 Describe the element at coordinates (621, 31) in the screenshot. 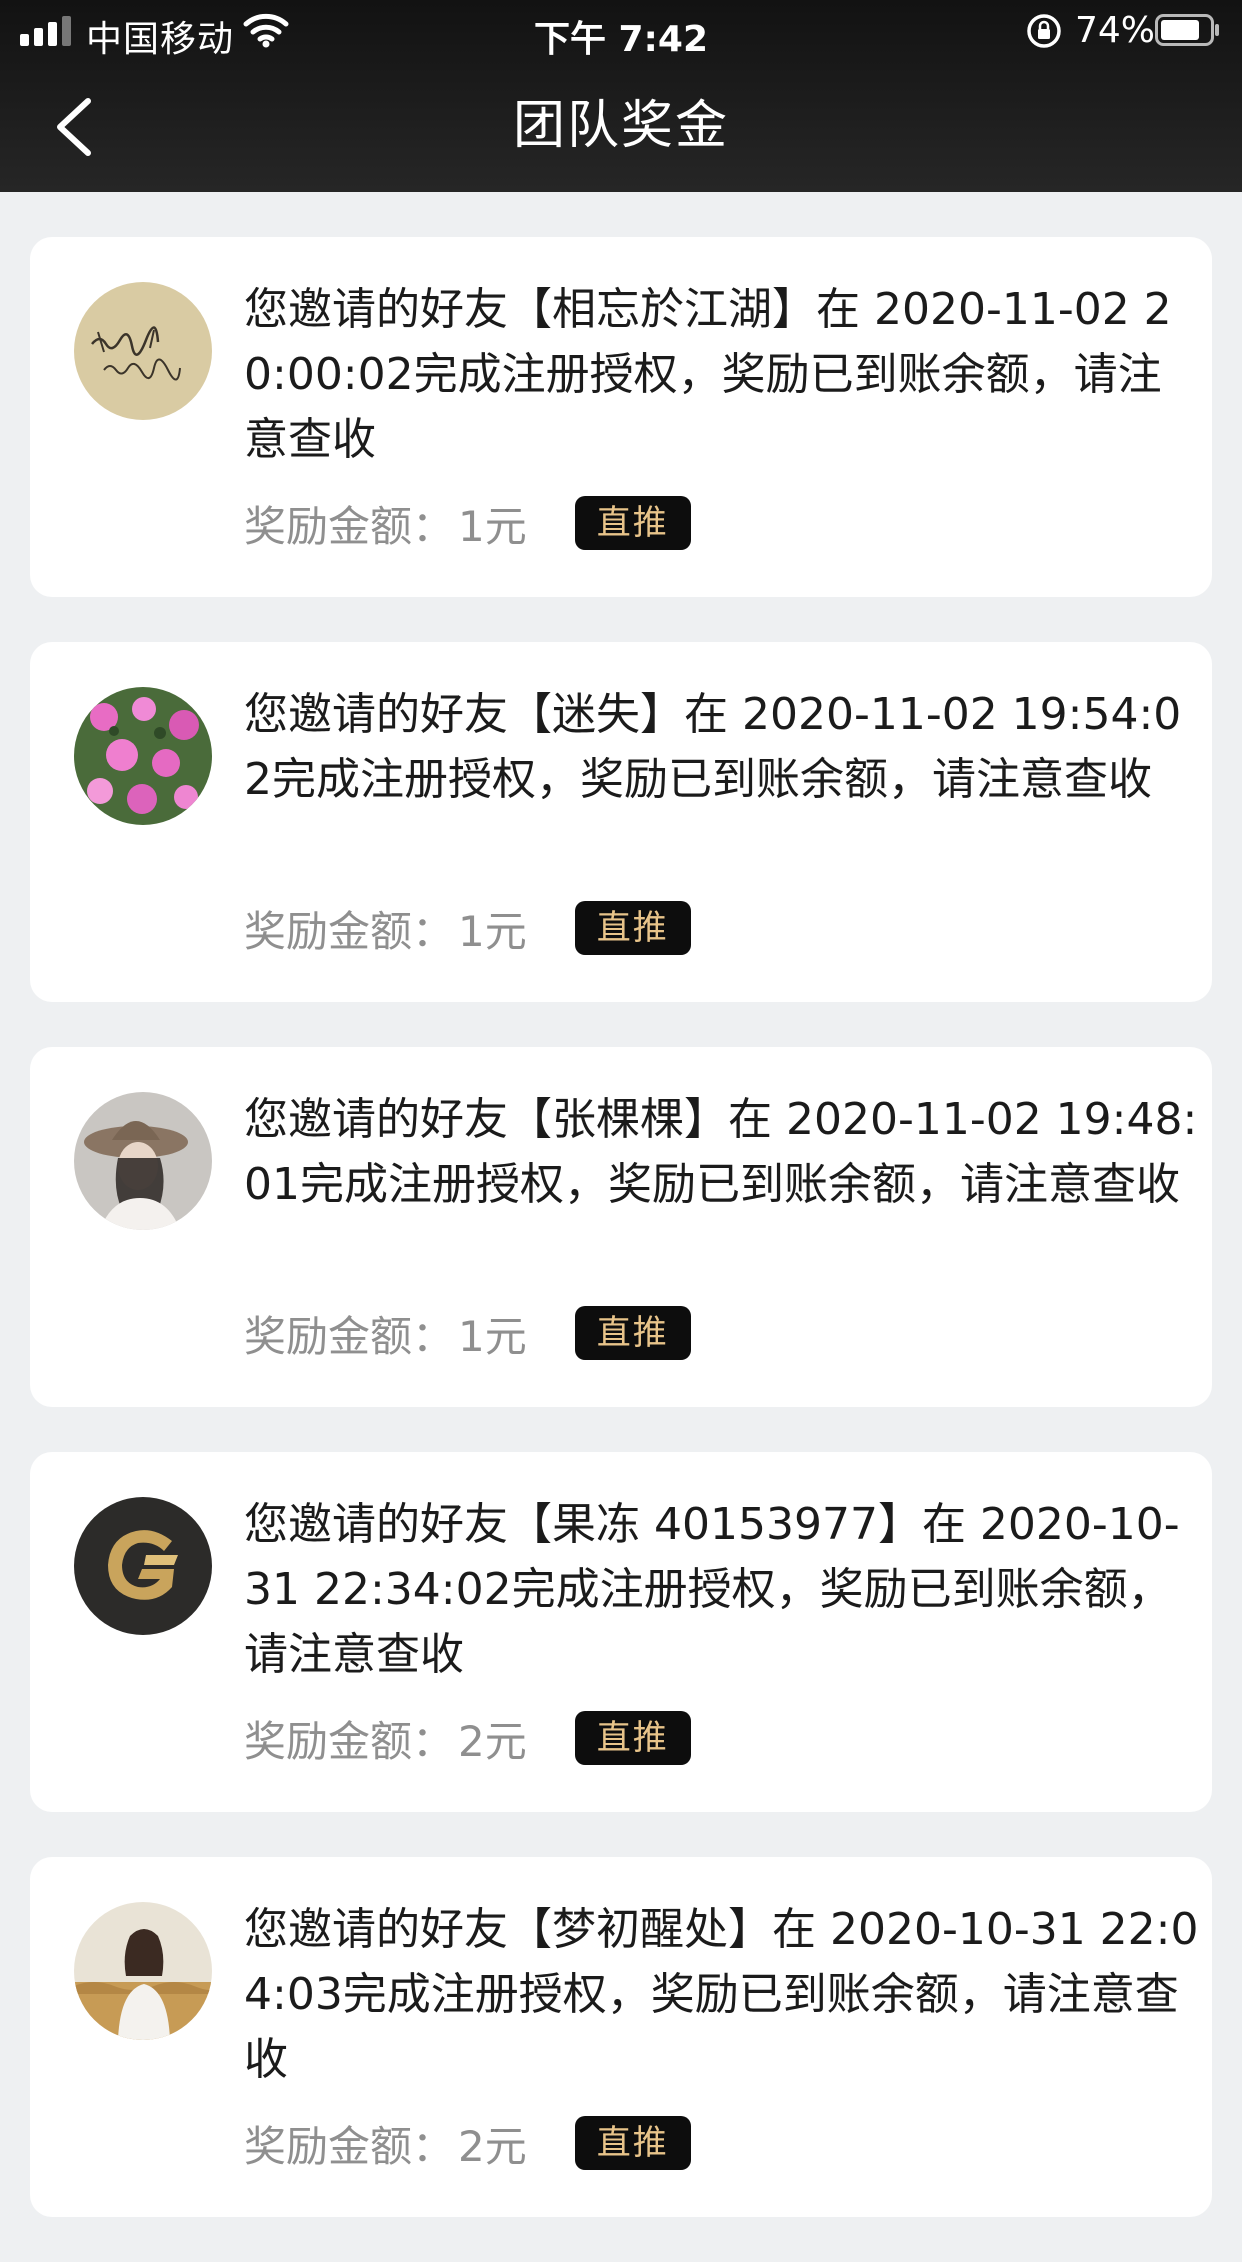

I see `status-bar: 中国移动 下午 7:42 74%` at that location.